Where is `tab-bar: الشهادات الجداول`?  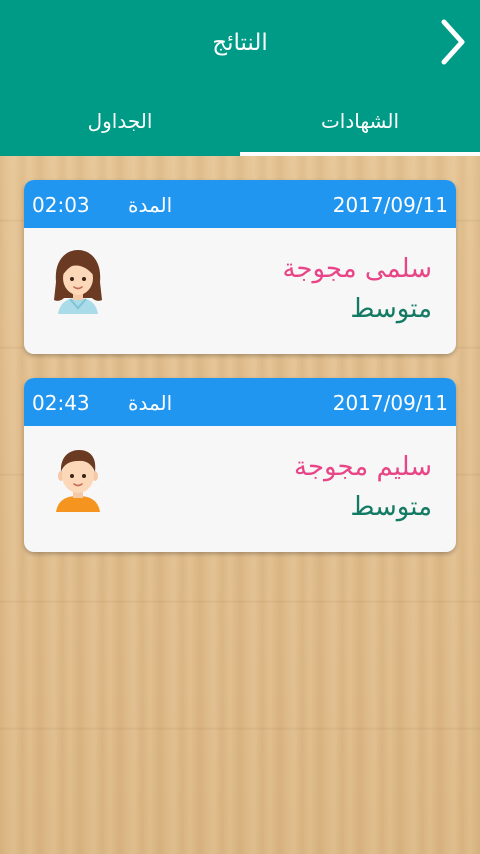 tab-bar: الشهادات الجداول is located at coordinates (240, 122).